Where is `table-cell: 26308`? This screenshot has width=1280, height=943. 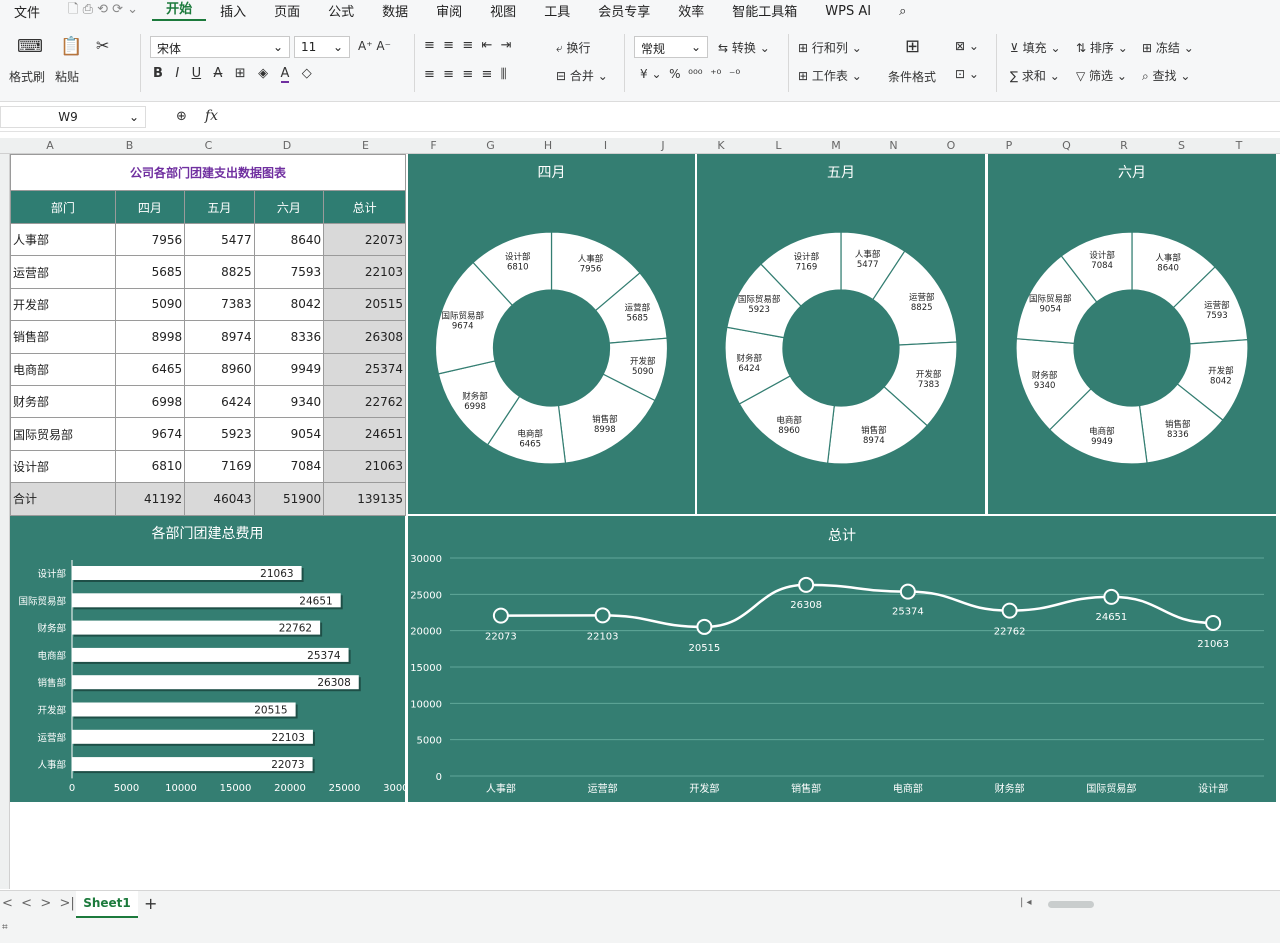
table-cell: 26308 is located at coordinates (364, 337).